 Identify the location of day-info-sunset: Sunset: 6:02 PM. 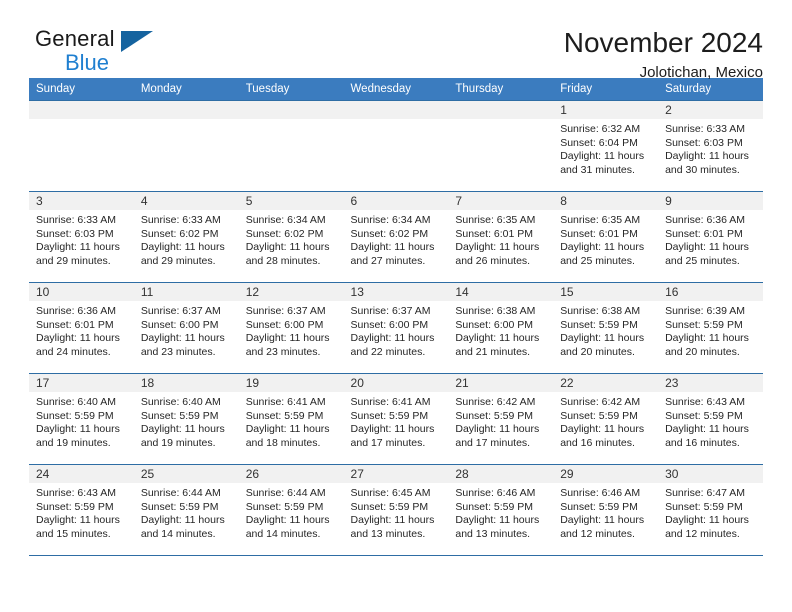
(284, 233).